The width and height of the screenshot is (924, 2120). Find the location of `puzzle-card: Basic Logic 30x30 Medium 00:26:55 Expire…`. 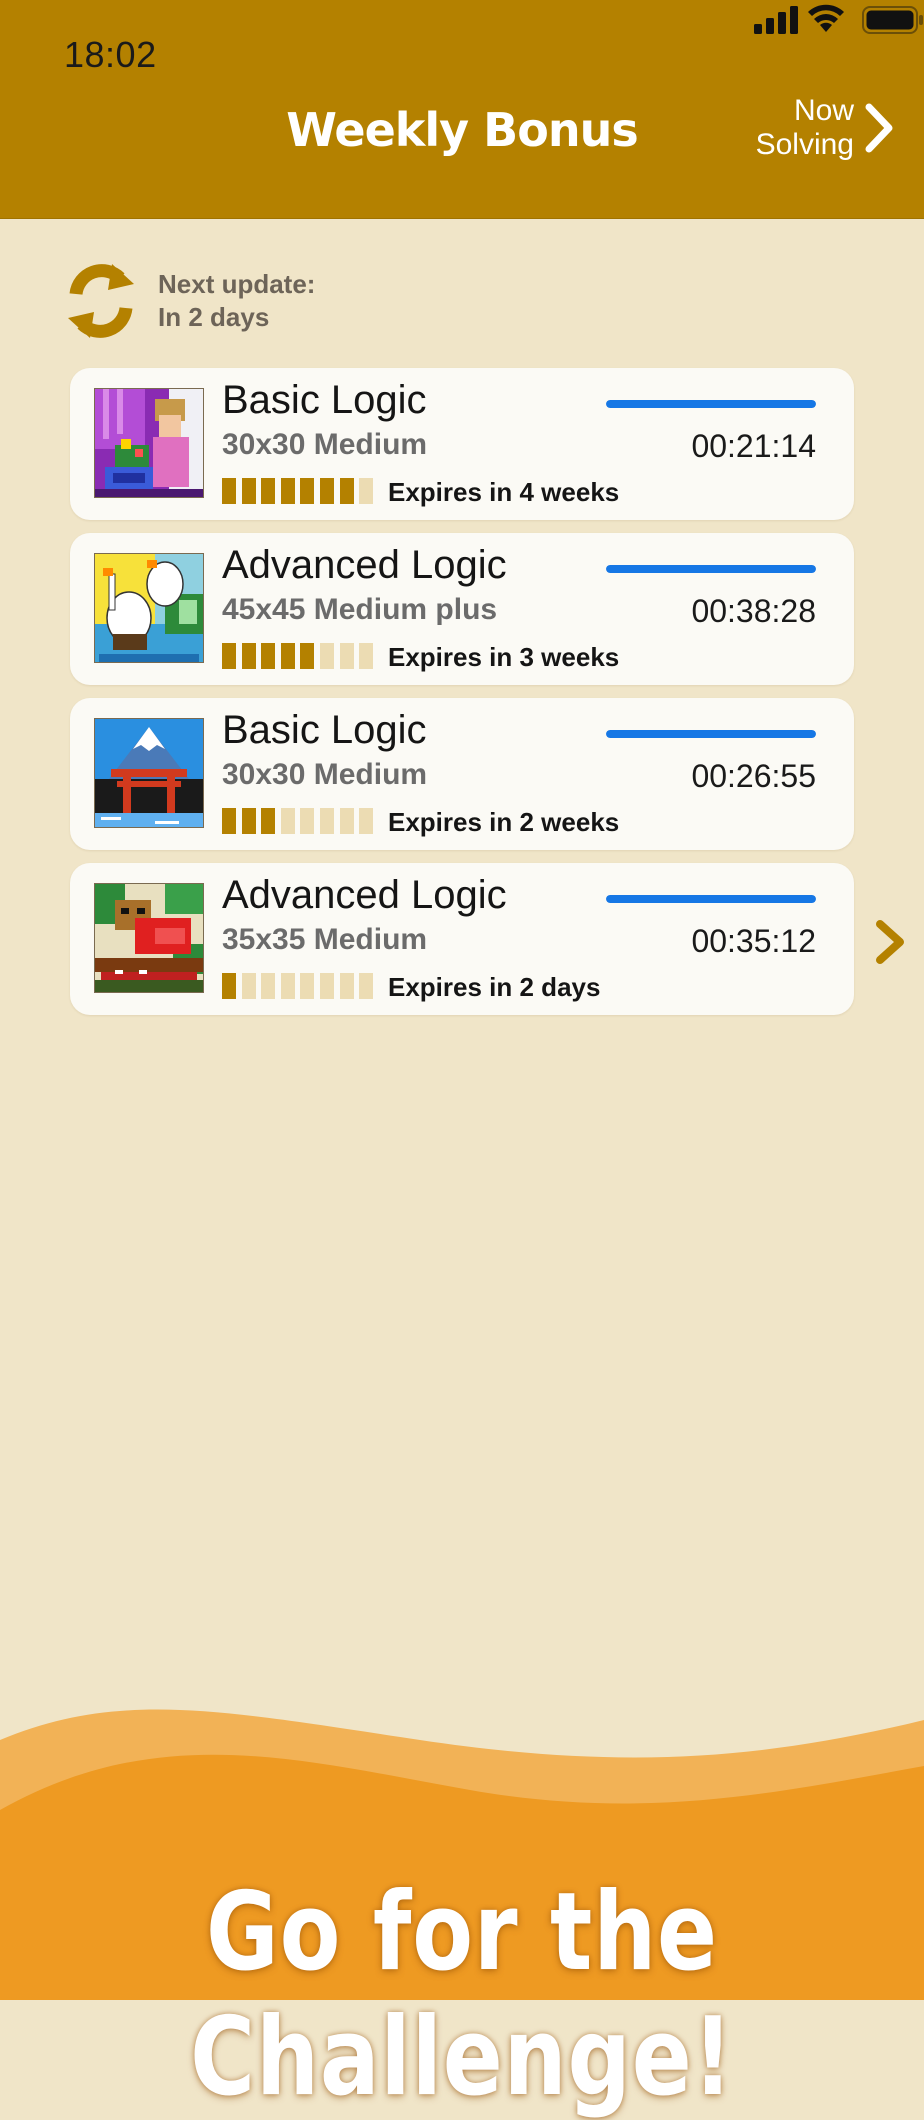

puzzle-card: Basic Logic 30x30 Medium 00:26:55 Expire… is located at coordinates (462, 774).